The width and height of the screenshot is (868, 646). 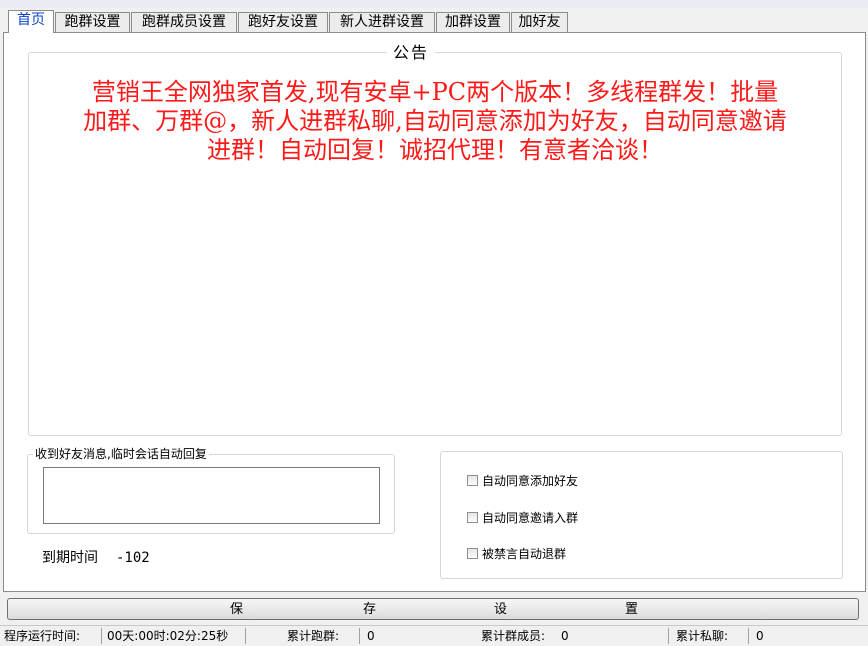 What do you see at coordinates (121, 454) in the screenshot?
I see `auto-reply-title: 收到好友消息,临时会话自动回复` at bounding box center [121, 454].